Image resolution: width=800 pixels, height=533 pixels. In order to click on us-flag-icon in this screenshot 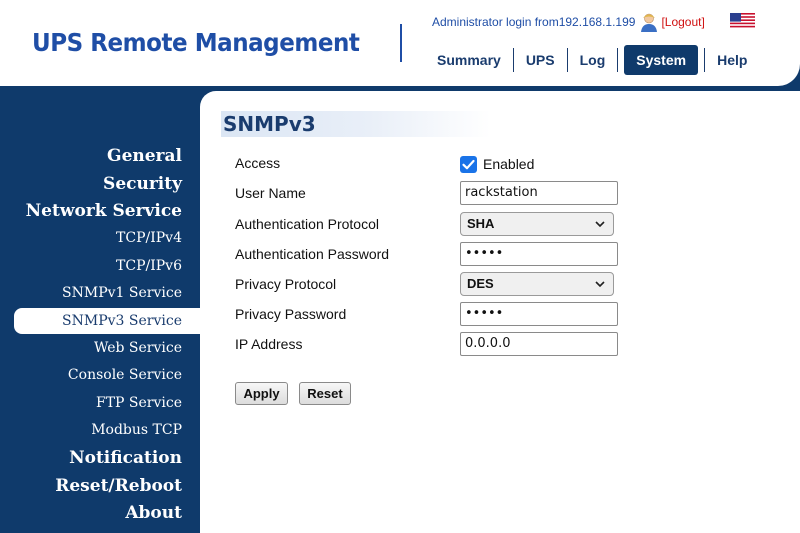, I will do `click(742, 21)`.